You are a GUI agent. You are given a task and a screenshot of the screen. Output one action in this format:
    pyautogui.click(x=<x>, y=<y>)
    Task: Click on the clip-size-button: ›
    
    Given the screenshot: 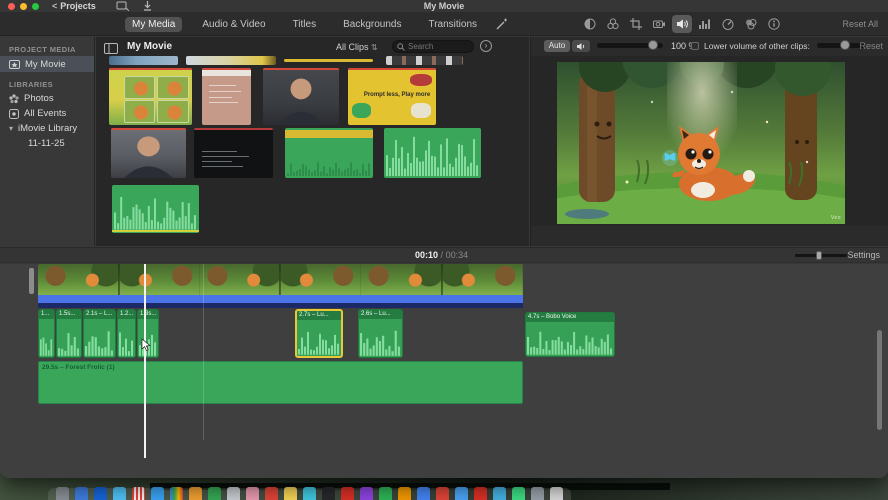 What is the action you would take?
    pyautogui.click(x=486, y=46)
    